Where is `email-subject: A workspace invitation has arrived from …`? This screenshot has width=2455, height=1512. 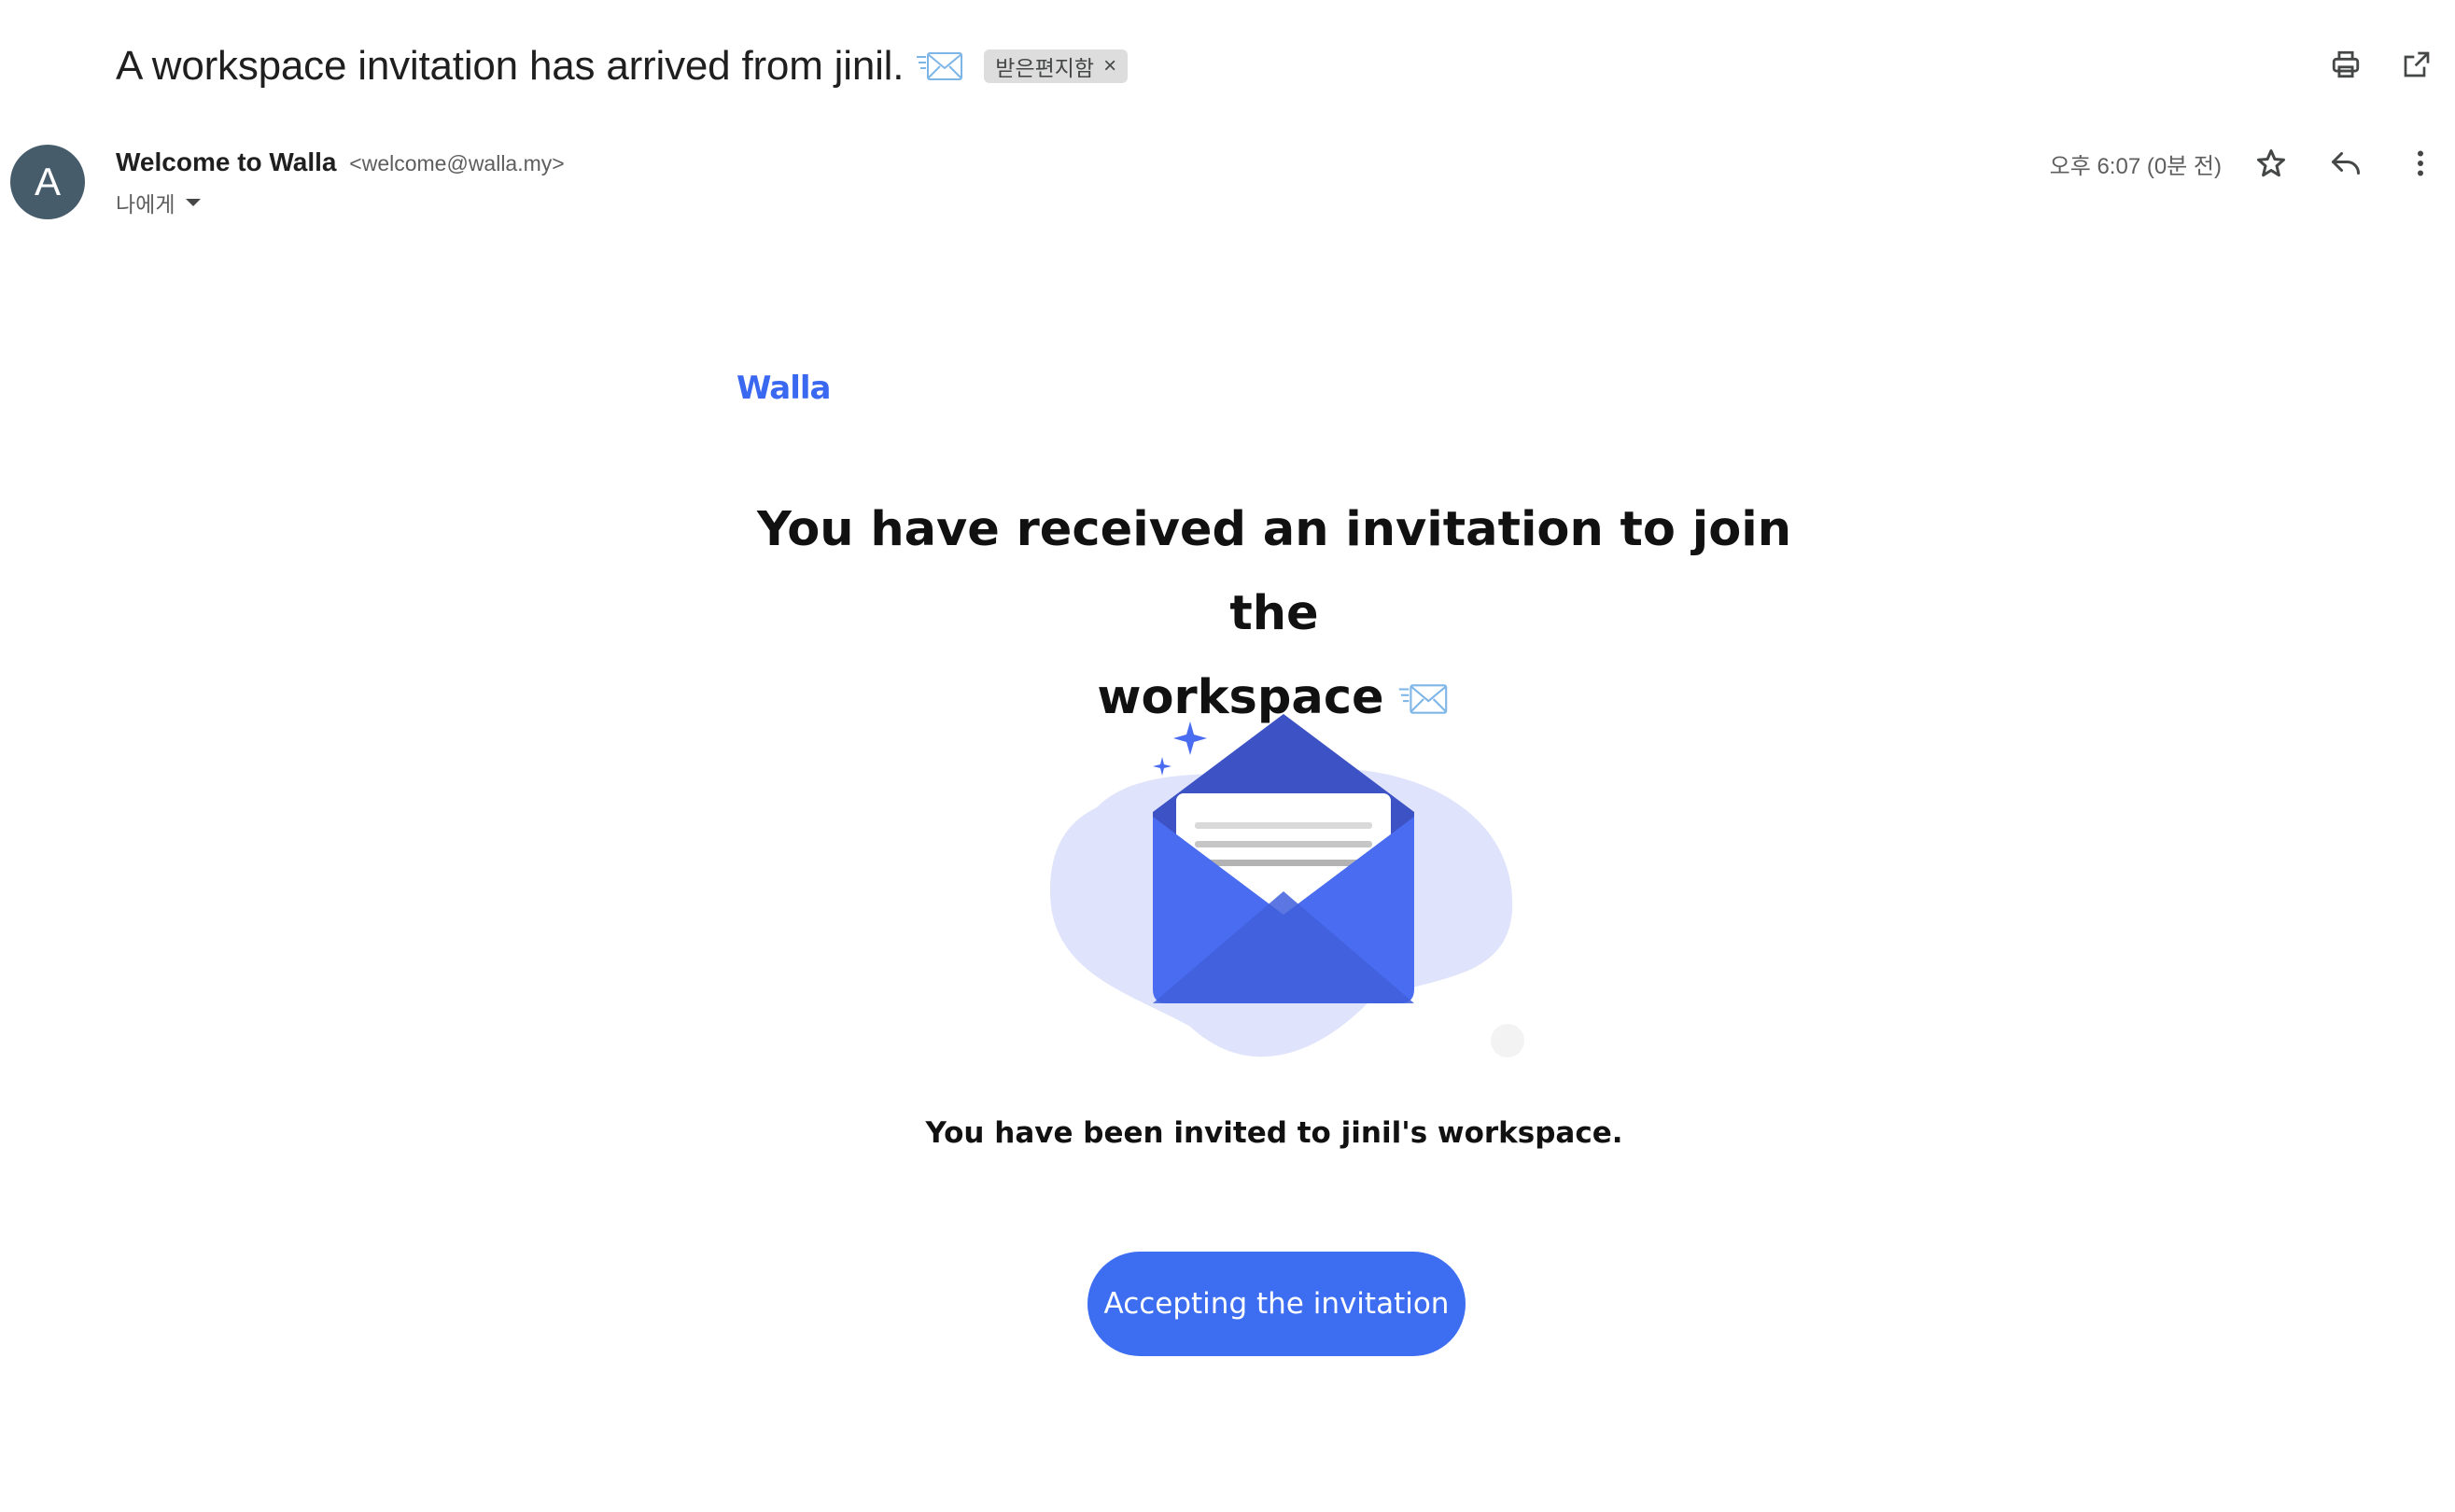 email-subject: A workspace invitation has arrived from … is located at coordinates (510, 66).